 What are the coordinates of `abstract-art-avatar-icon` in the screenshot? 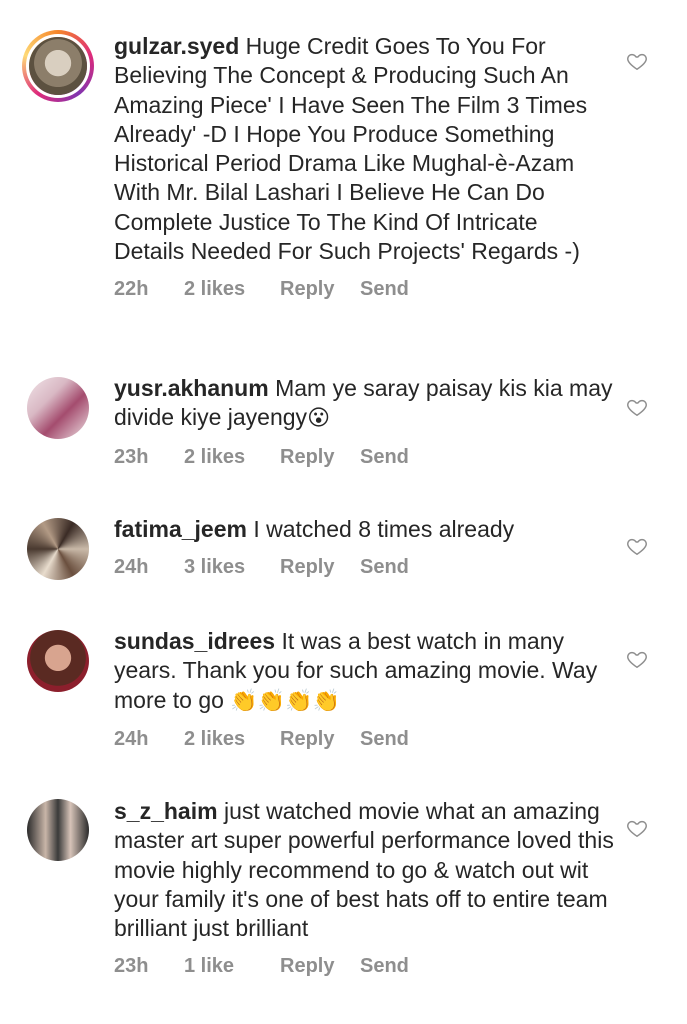 It's located at (58, 549).